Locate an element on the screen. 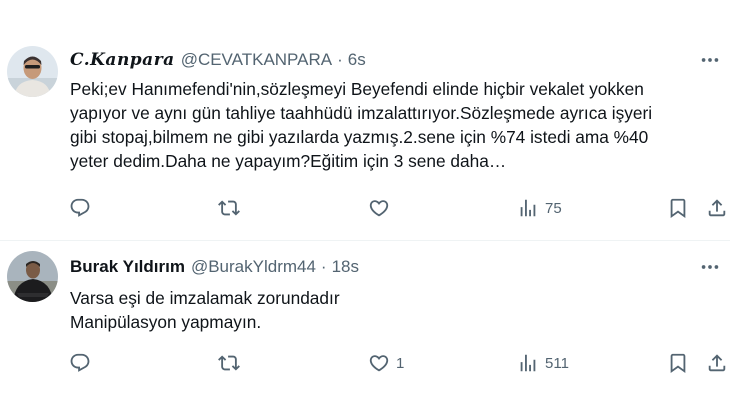  like-button: 1 is located at coordinates (386, 363).